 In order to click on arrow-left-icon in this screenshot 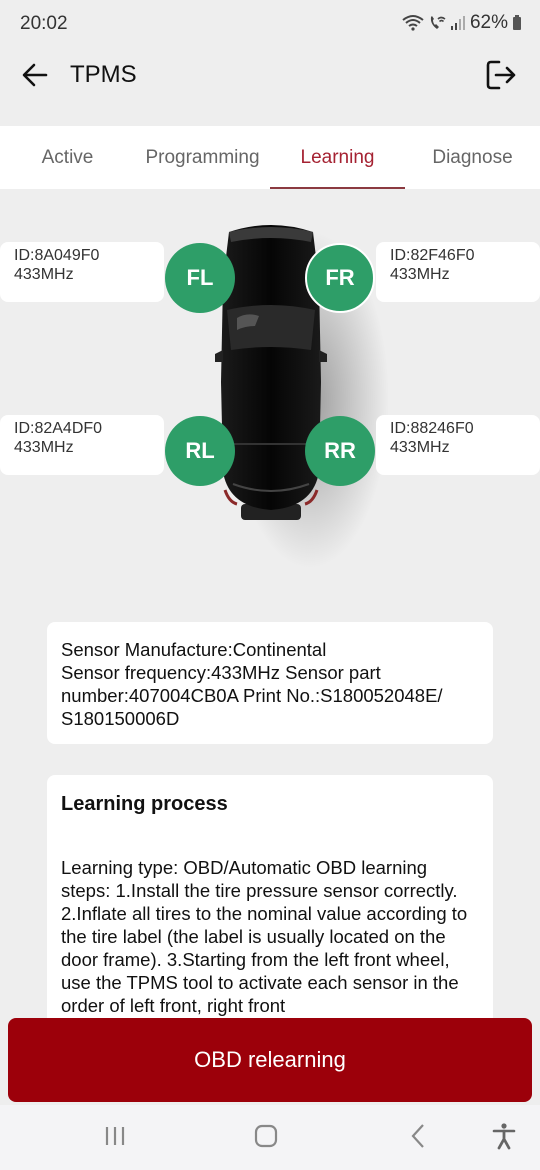, I will do `click(35, 75)`.